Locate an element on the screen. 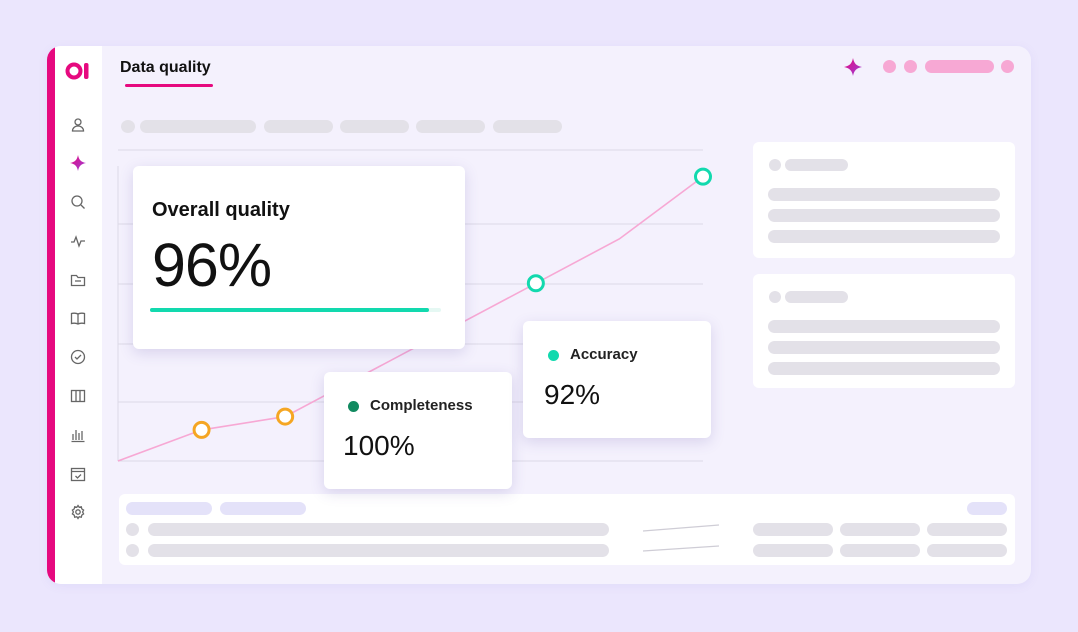  overall-quality-card: Overall quality 96% is located at coordinates (299, 257).